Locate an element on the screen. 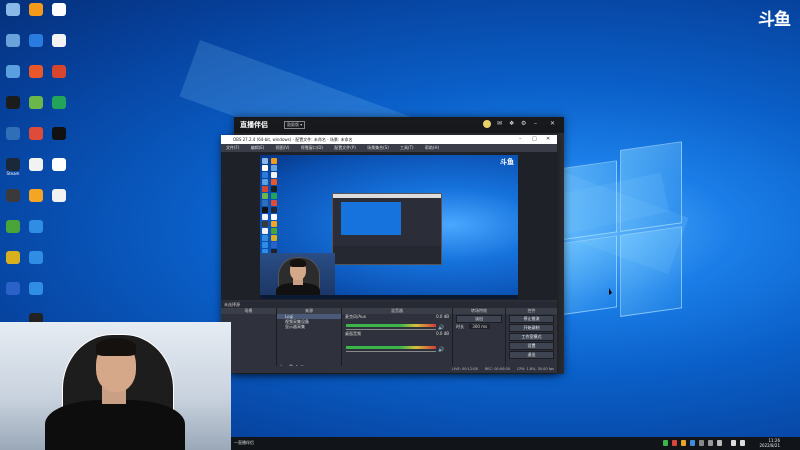  studio-mode-button: 工作室模式 is located at coordinates (531, 337).